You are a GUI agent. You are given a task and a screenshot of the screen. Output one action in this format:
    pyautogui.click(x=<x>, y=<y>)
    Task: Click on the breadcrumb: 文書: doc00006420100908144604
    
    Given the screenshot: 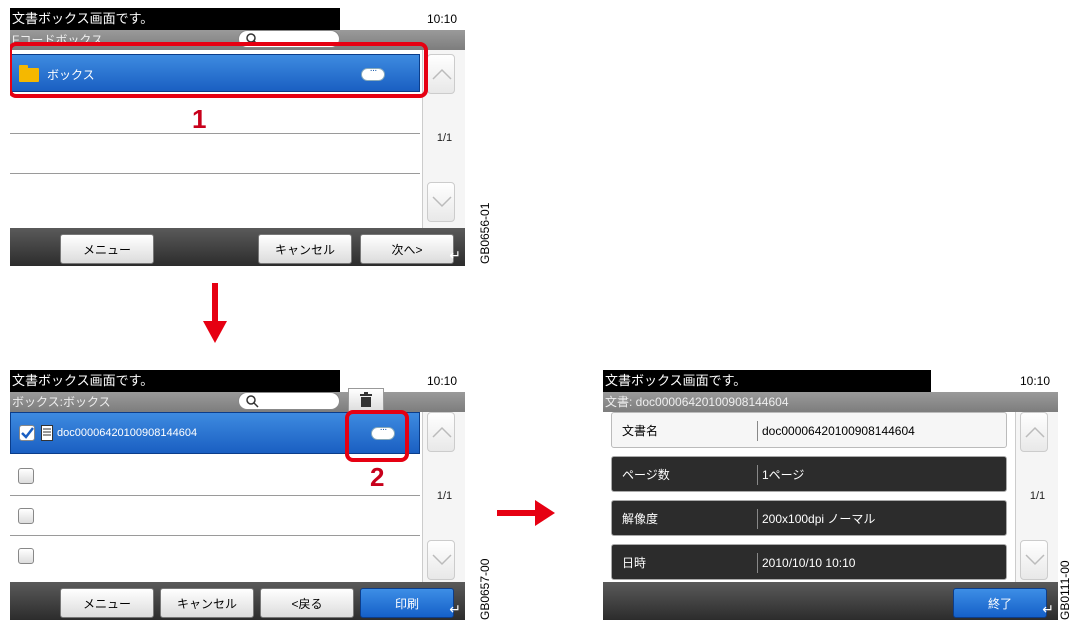 What is the action you would take?
    pyautogui.click(x=830, y=402)
    